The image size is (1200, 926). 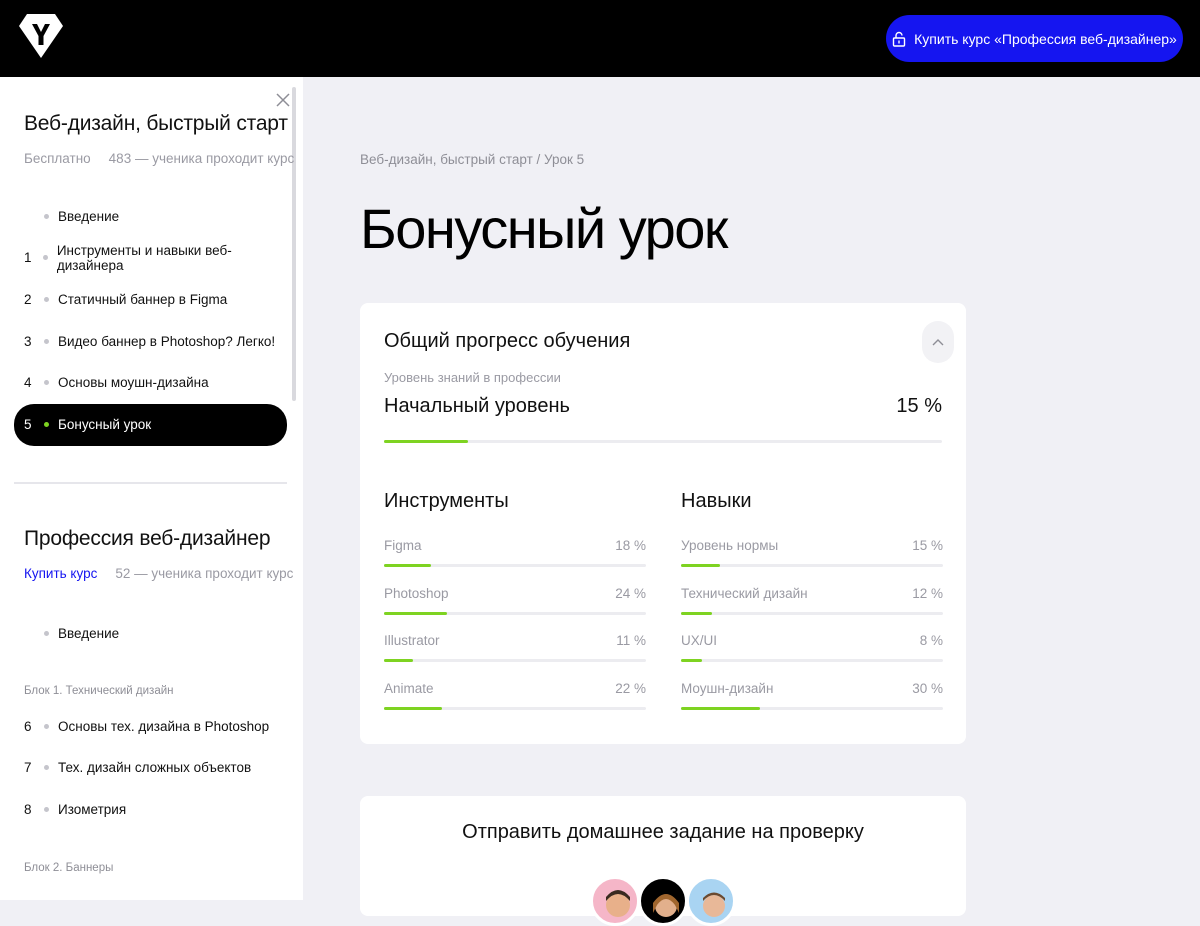 I want to click on course-meta-pro: Купить курс 52 — ученика проходит курс, so click(x=158, y=573).